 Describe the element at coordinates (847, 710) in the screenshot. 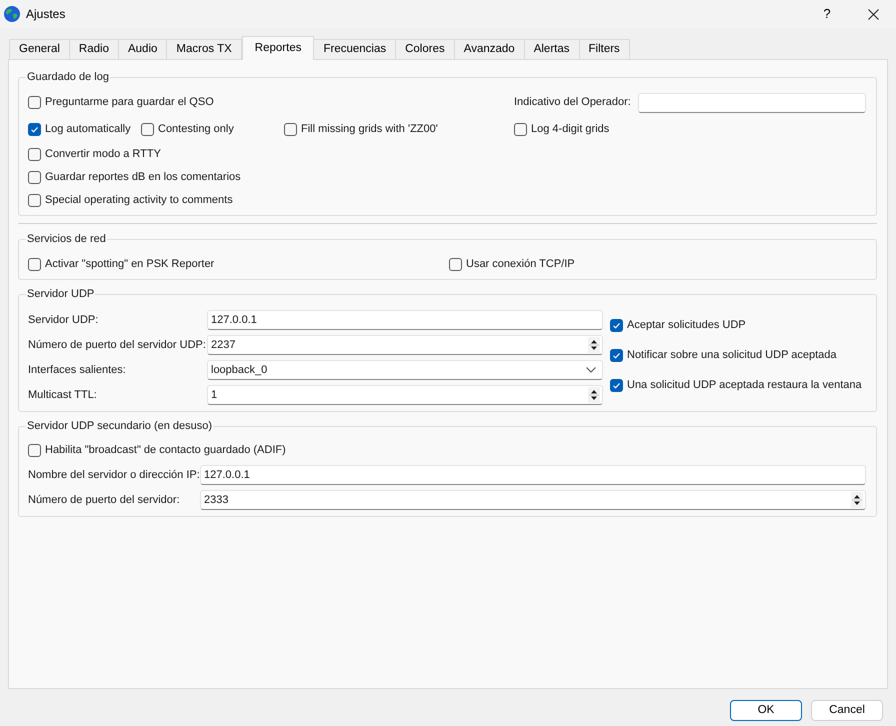

I see `dialog-button: Cancel` at that location.